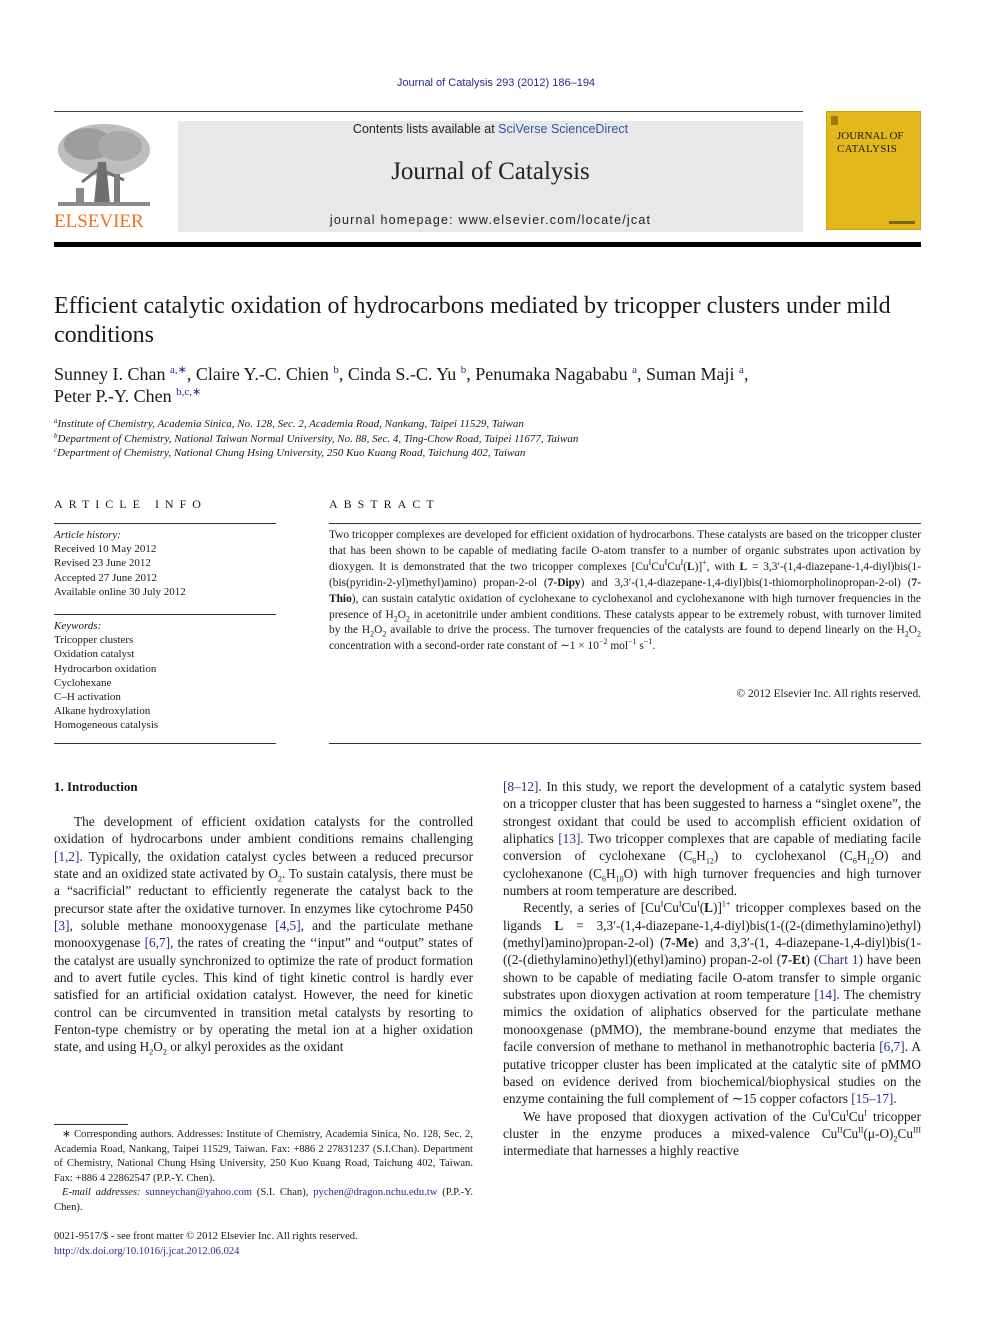  Describe the element at coordinates (411, 374) in the screenshot. I see `author: Cinda S.-C. Yu b,` at that location.